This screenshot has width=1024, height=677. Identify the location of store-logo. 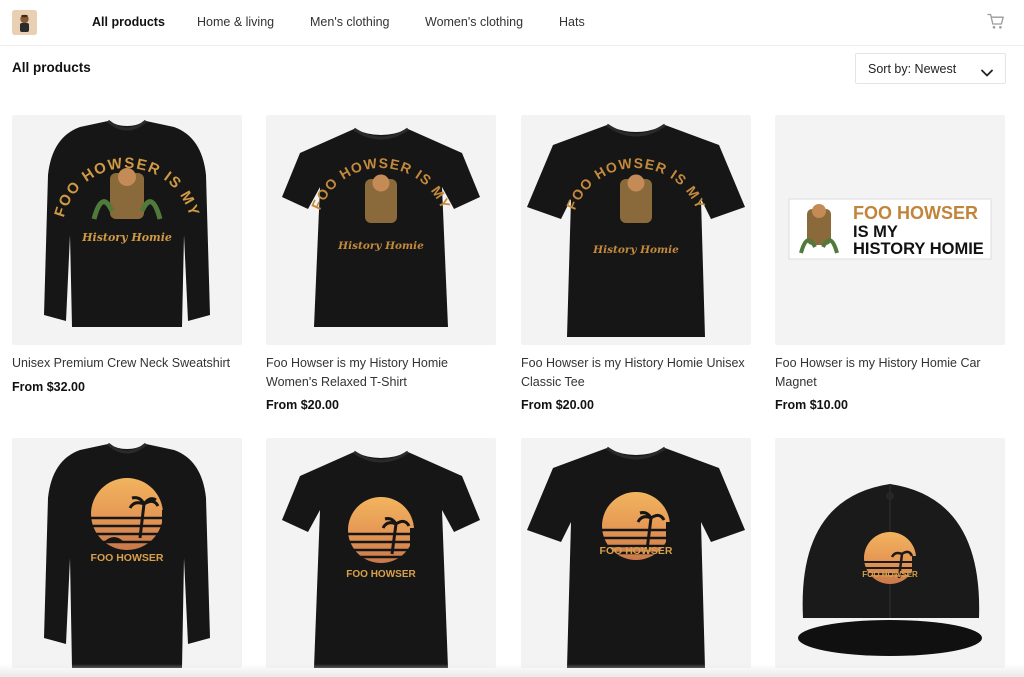
(24, 22).